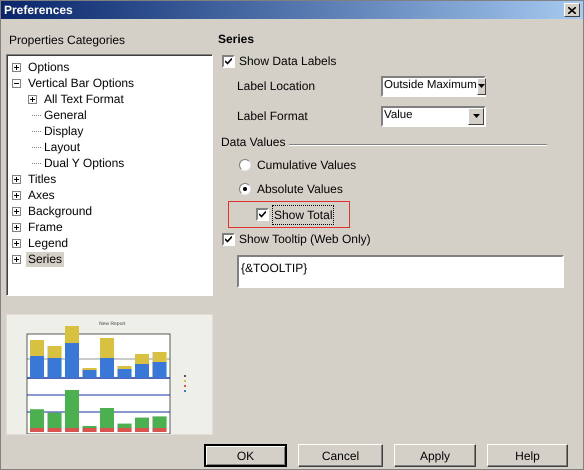 The image size is (584, 470). I want to click on dialog-button: Help, so click(527, 455).